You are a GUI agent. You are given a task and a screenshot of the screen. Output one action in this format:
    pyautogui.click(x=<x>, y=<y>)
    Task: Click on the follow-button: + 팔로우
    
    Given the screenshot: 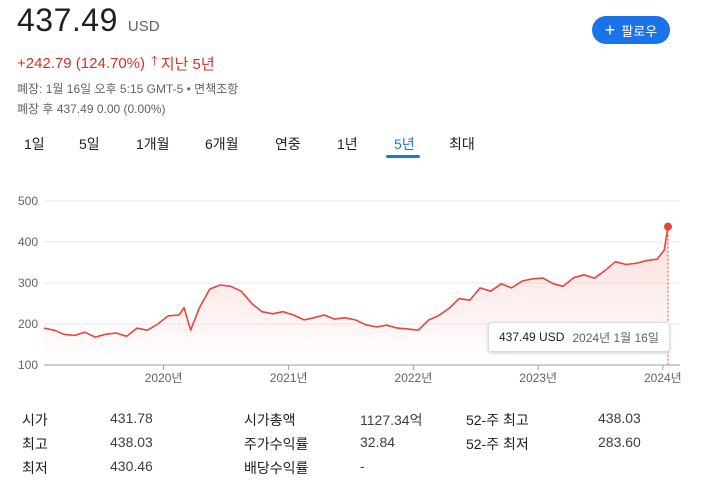 What is the action you would take?
    pyautogui.click(x=631, y=30)
    